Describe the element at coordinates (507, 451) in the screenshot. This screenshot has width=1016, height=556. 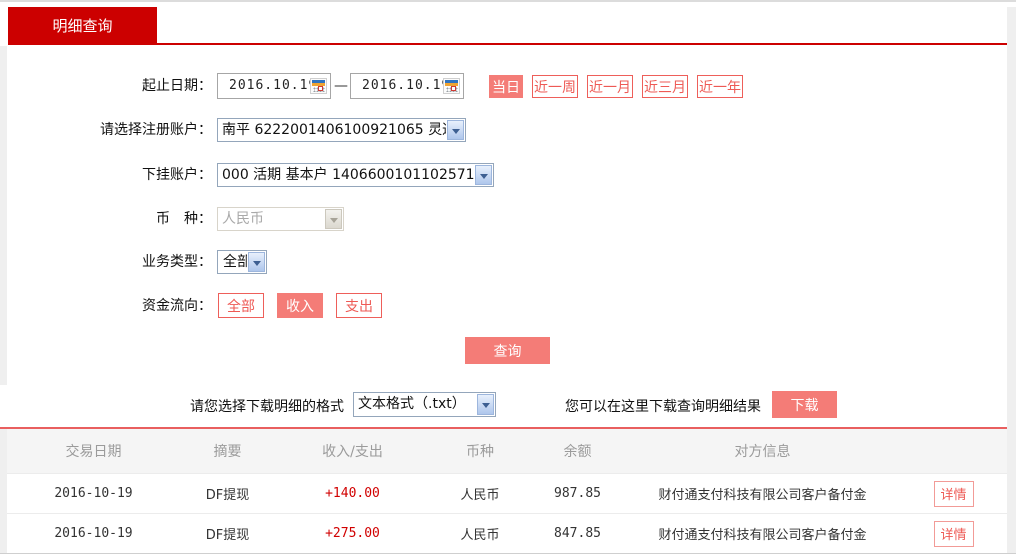
I see `table-header: 交易日期 摘要 收入/支出 币种 余额 对方信息` at that location.